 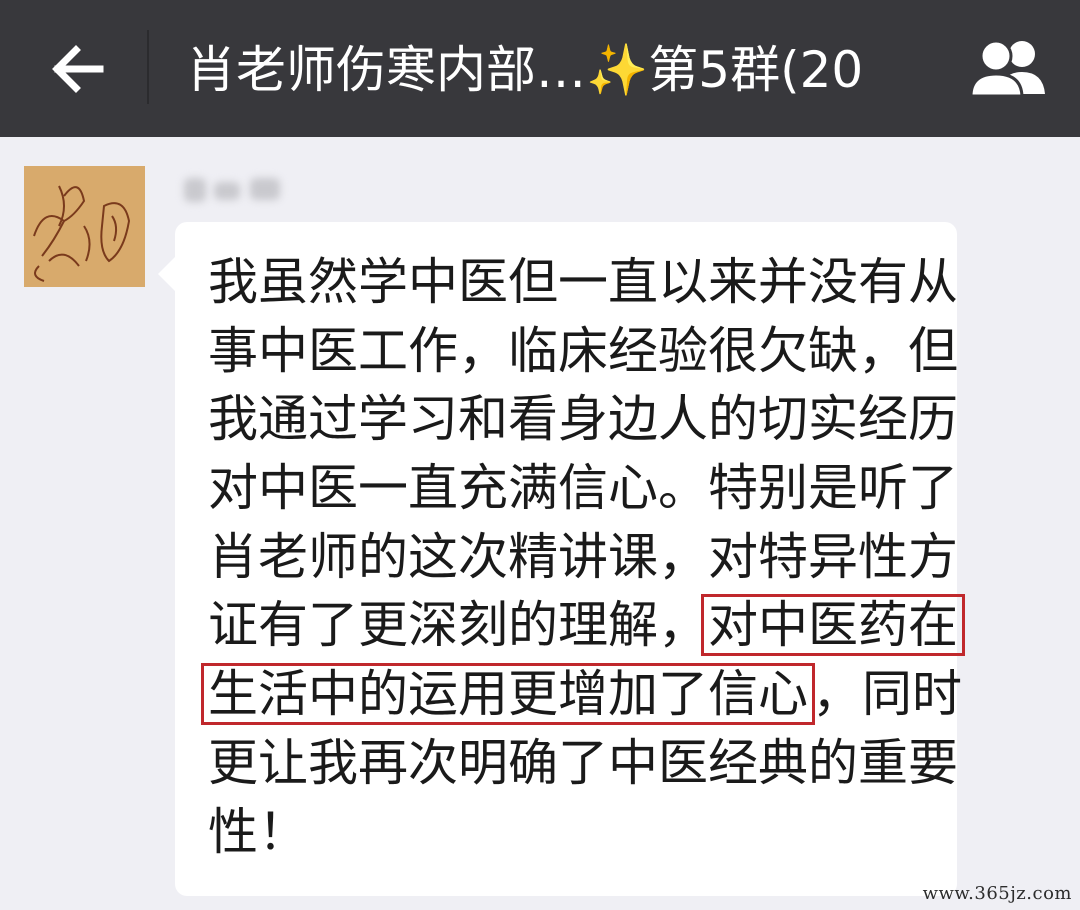 I want to click on watermark: www.365jz.com, so click(x=997, y=893).